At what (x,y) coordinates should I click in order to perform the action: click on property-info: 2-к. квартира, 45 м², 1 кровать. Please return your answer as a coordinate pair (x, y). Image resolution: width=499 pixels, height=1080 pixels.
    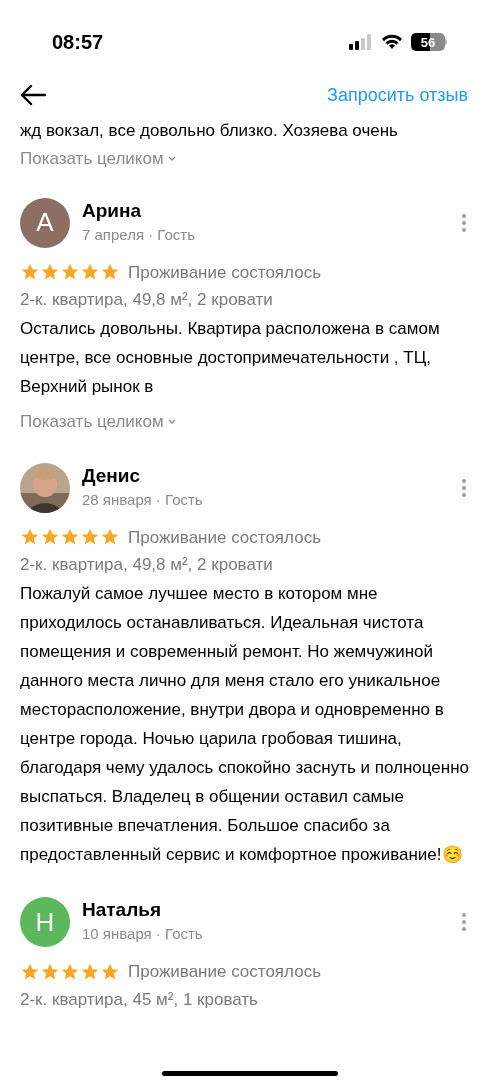
    Looking at the image, I should click on (139, 999).